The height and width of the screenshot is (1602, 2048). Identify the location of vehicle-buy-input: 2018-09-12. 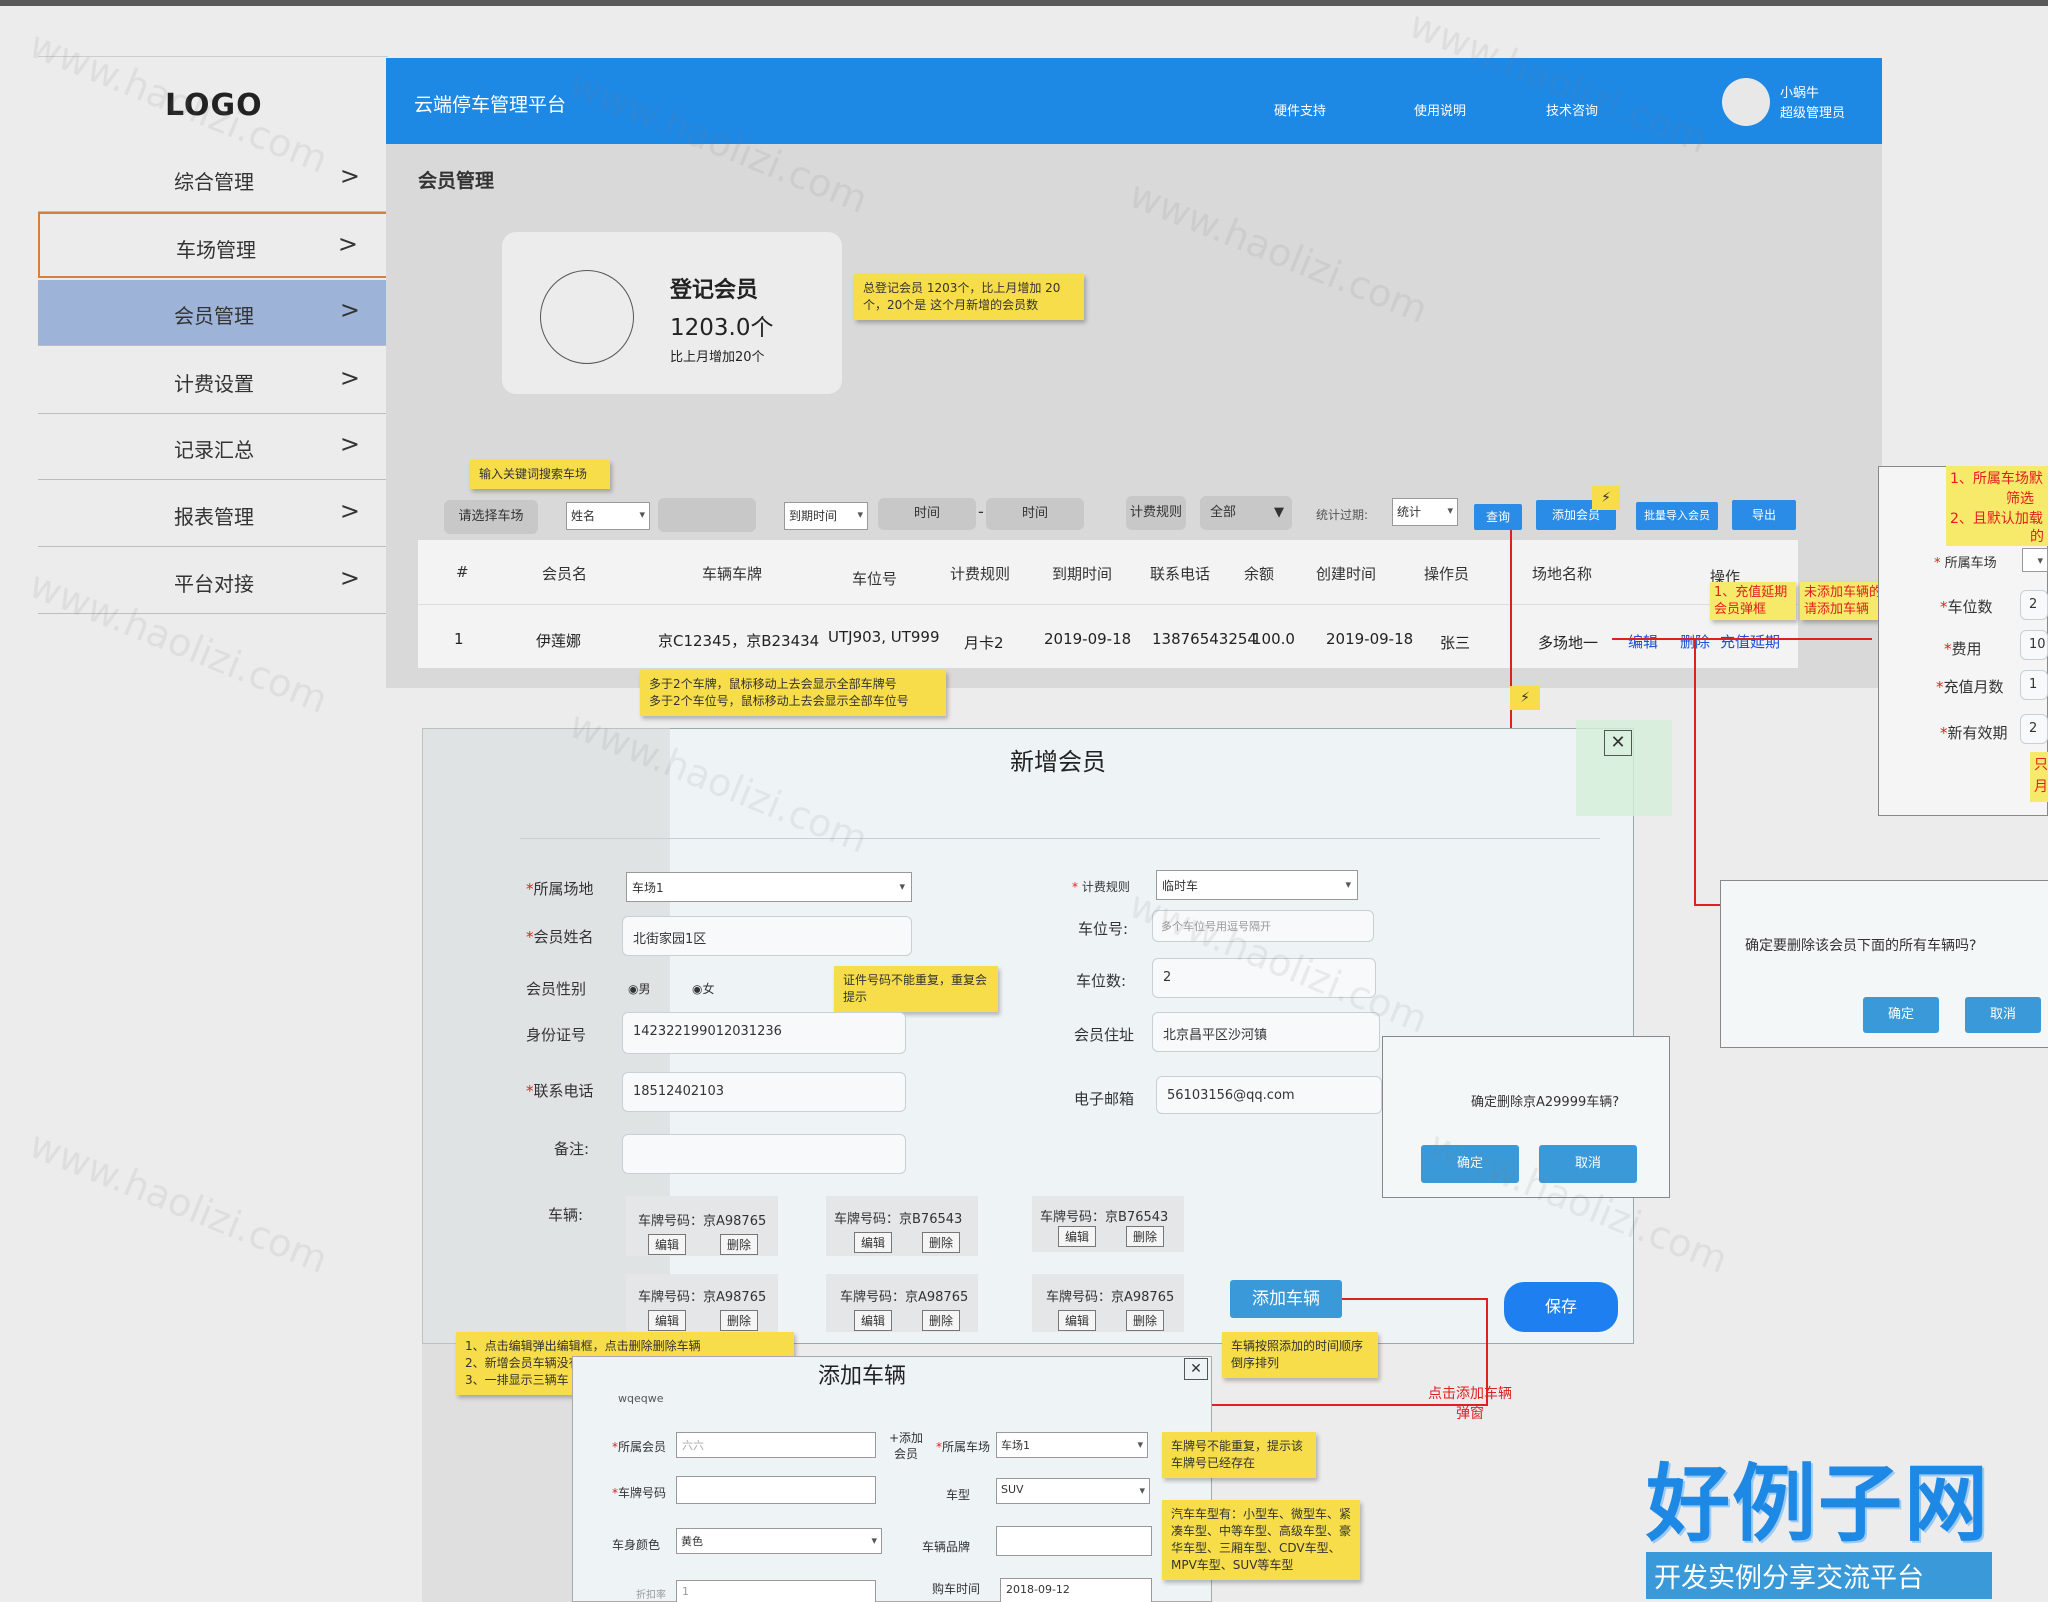
(1076, 1590).